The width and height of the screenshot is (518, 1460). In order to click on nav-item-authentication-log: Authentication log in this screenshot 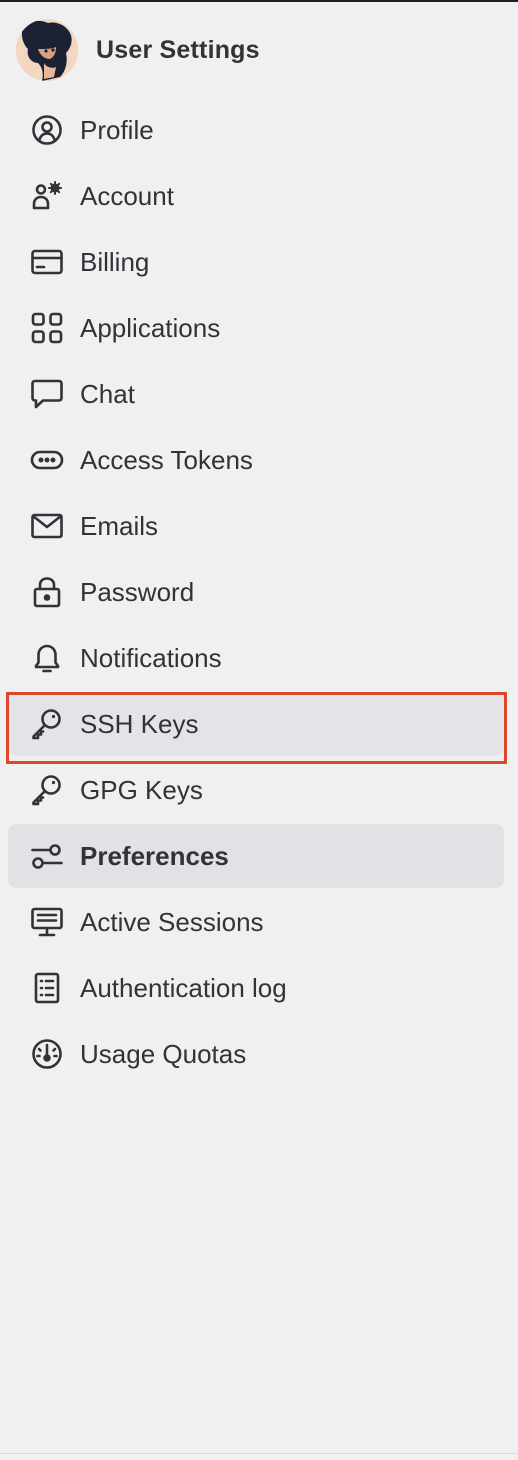, I will do `click(256, 988)`.